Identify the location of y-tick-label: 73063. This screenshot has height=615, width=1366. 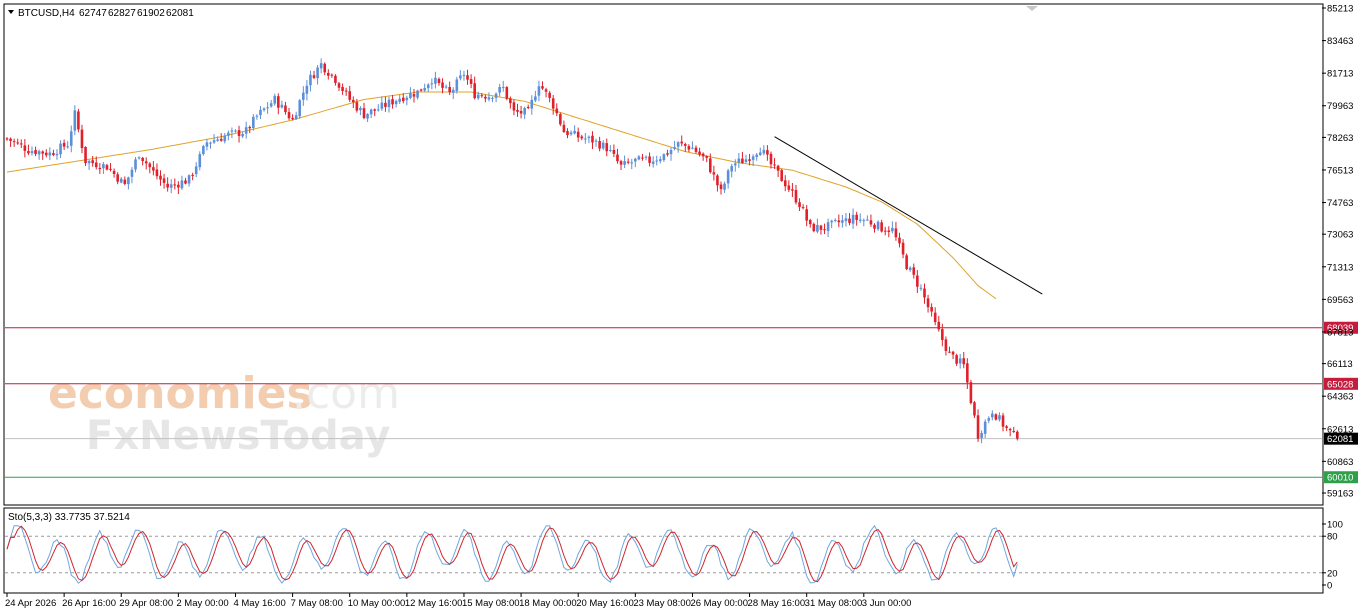
(1340, 235).